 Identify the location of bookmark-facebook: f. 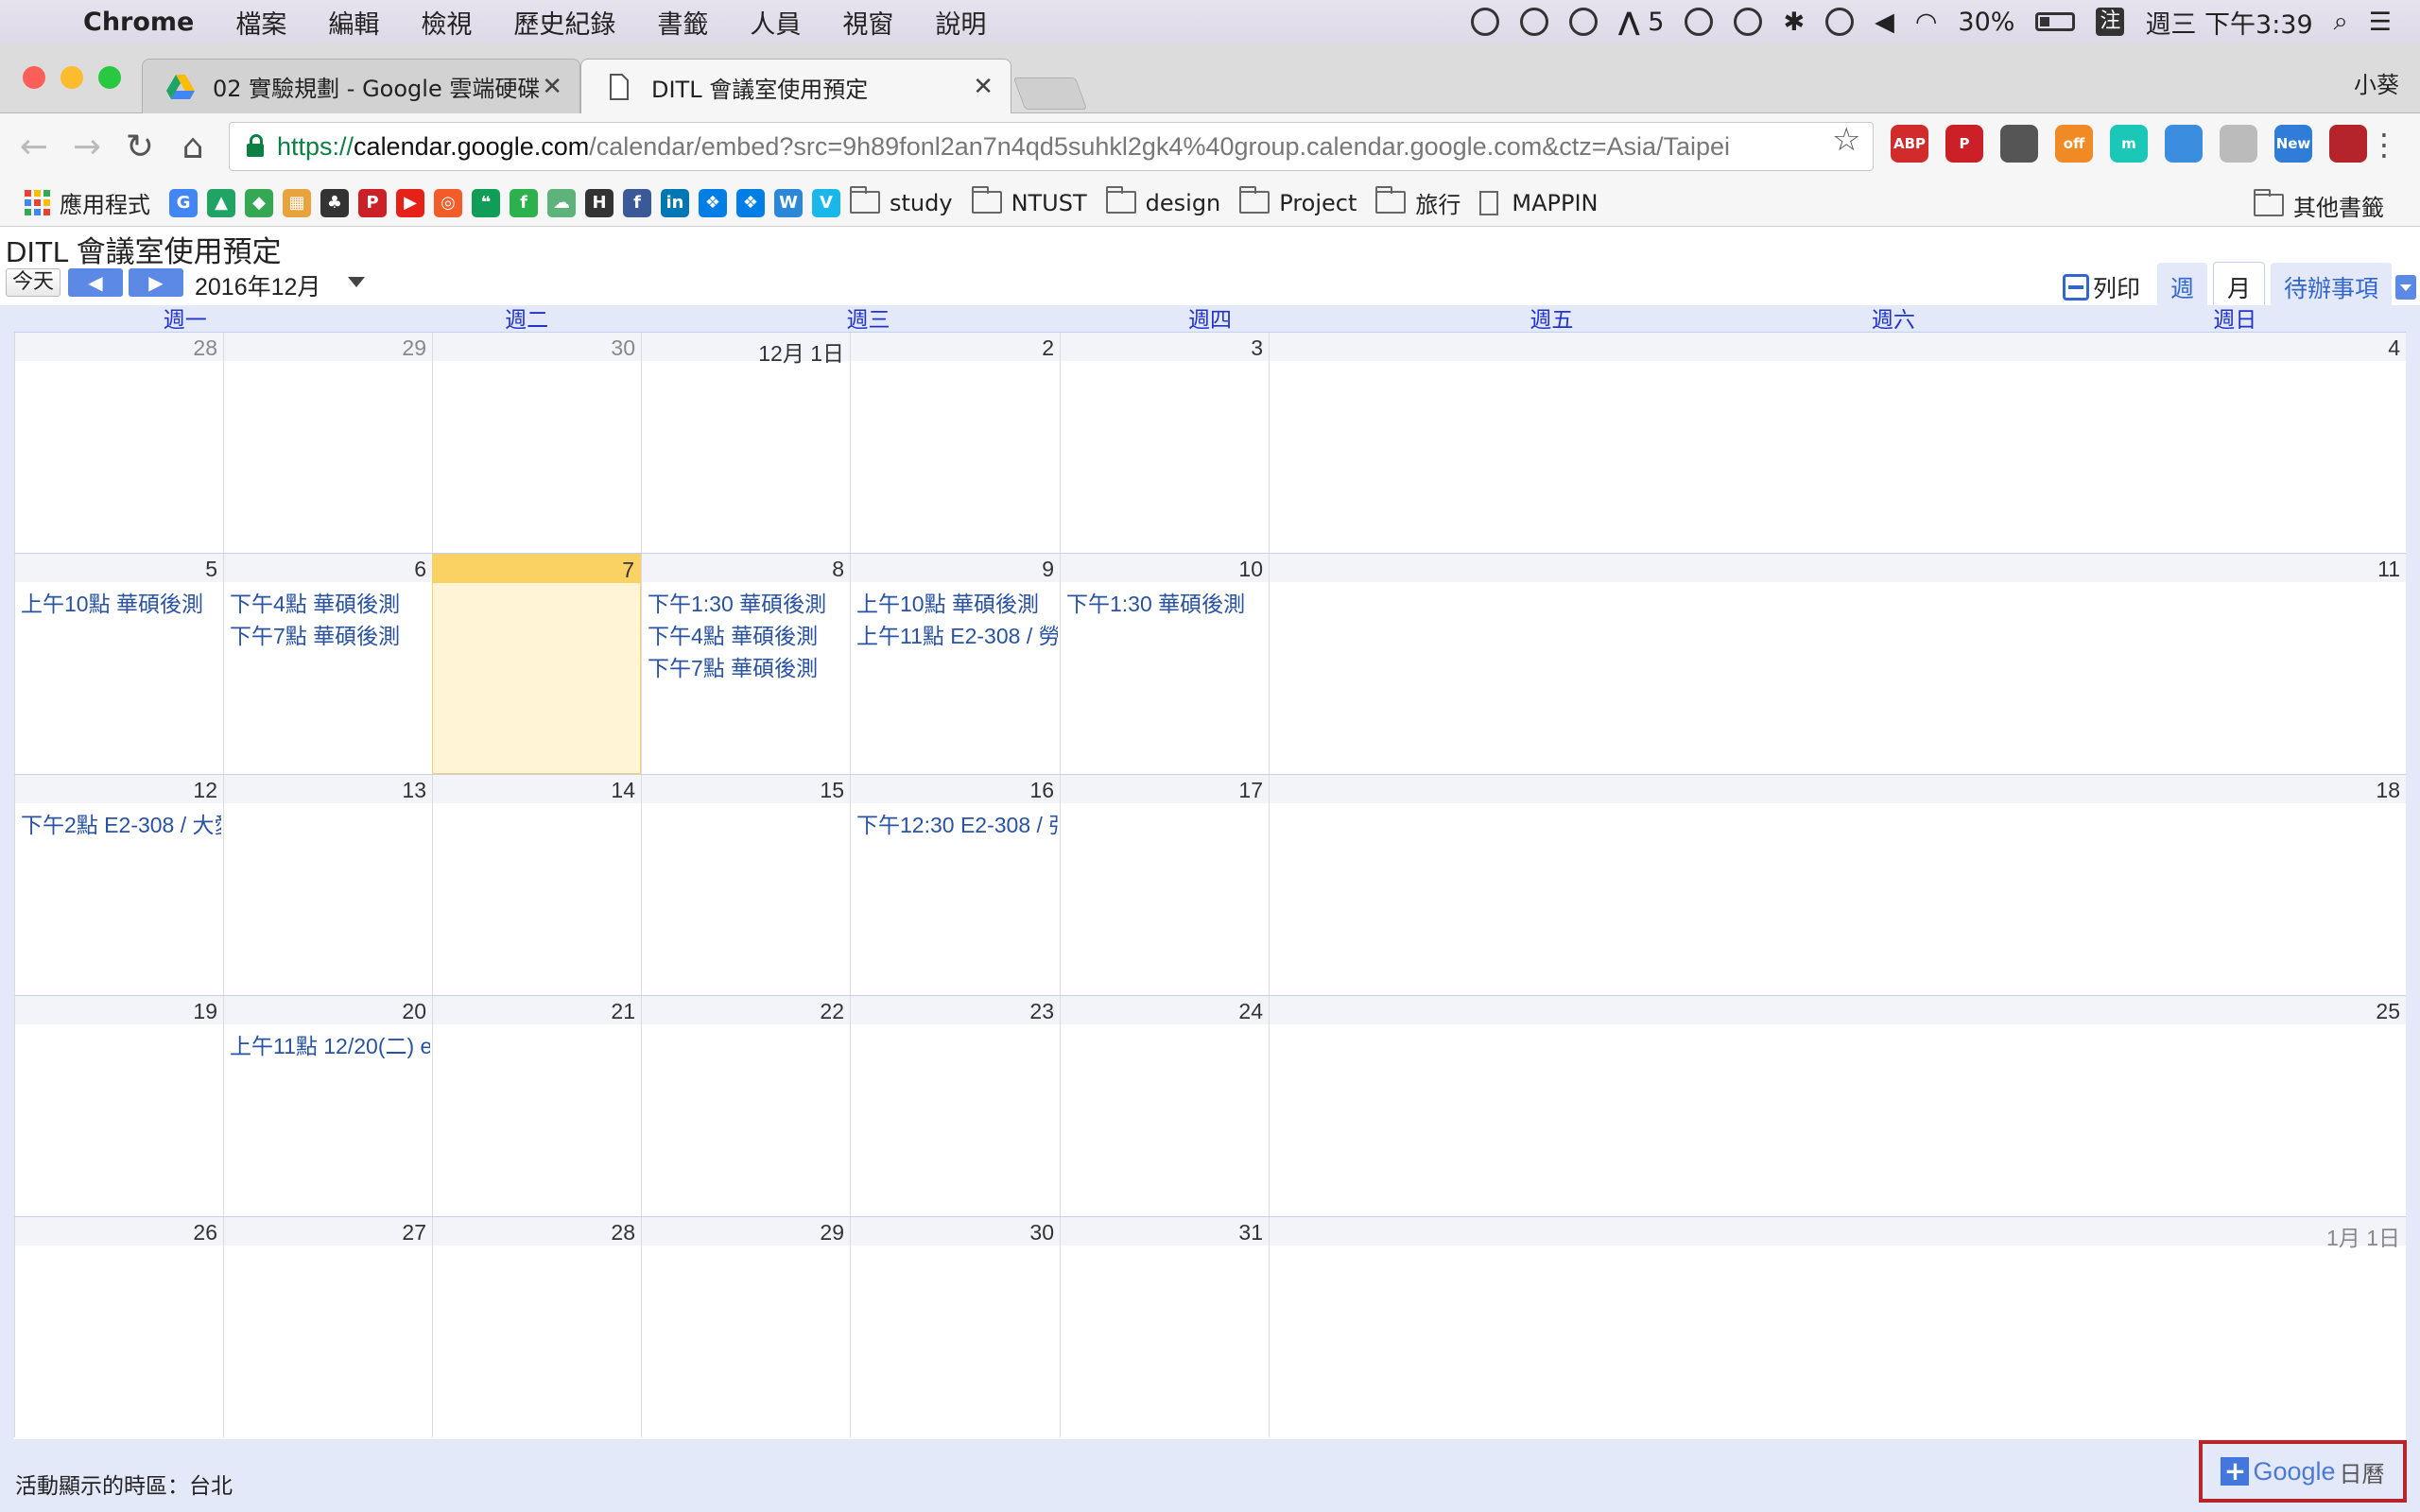
(640, 202).